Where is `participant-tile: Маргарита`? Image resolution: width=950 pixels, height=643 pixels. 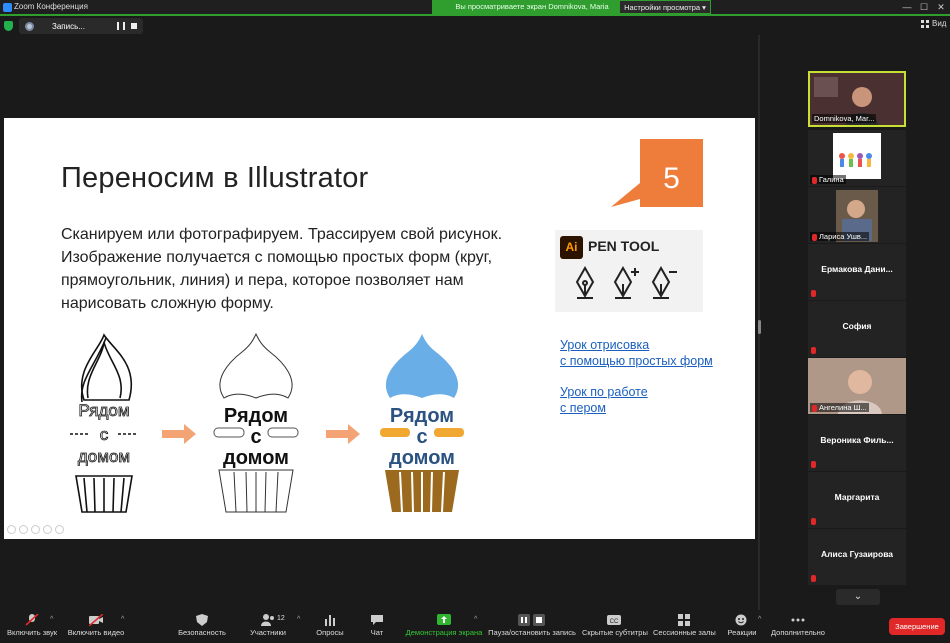
participant-tile: Маргарита is located at coordinates (857, 500).